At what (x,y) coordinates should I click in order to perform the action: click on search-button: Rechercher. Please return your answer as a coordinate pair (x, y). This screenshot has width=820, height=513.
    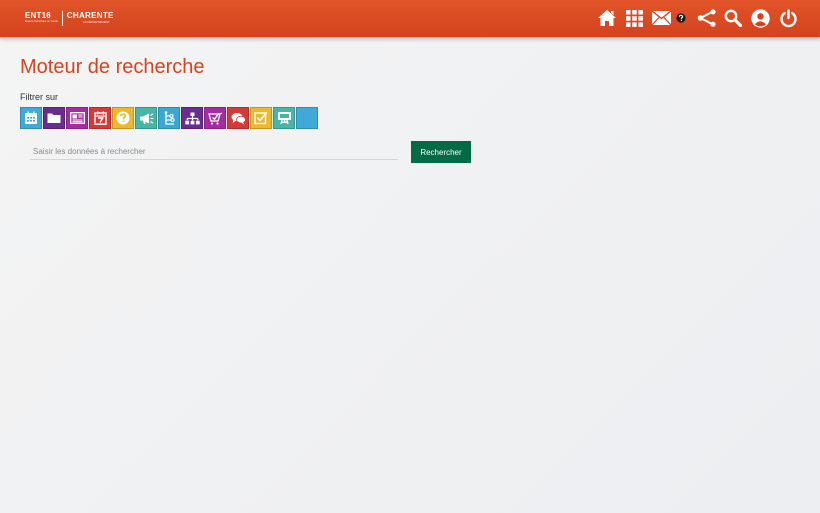
    Looking at the image, I should click on (441, 152).